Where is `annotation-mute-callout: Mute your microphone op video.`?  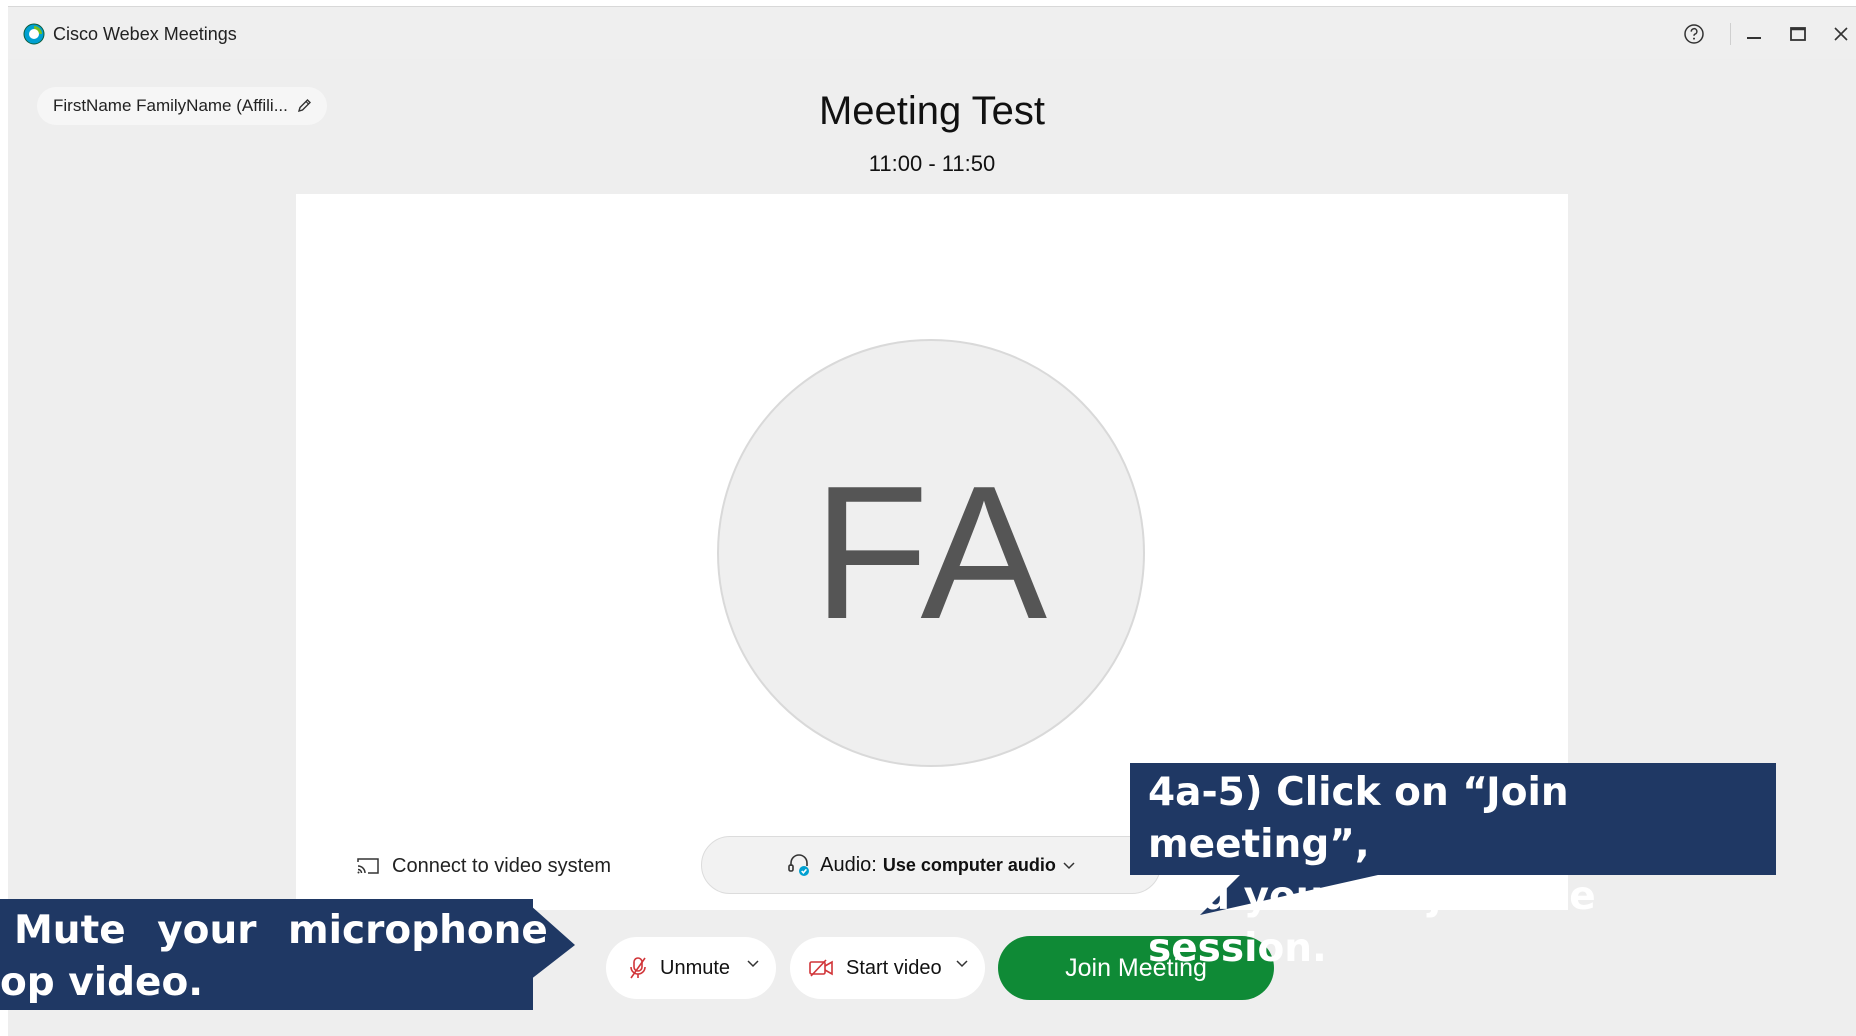
annotation-mute-callout: Mute your microphone op video. is located at coordinates (274, 954).